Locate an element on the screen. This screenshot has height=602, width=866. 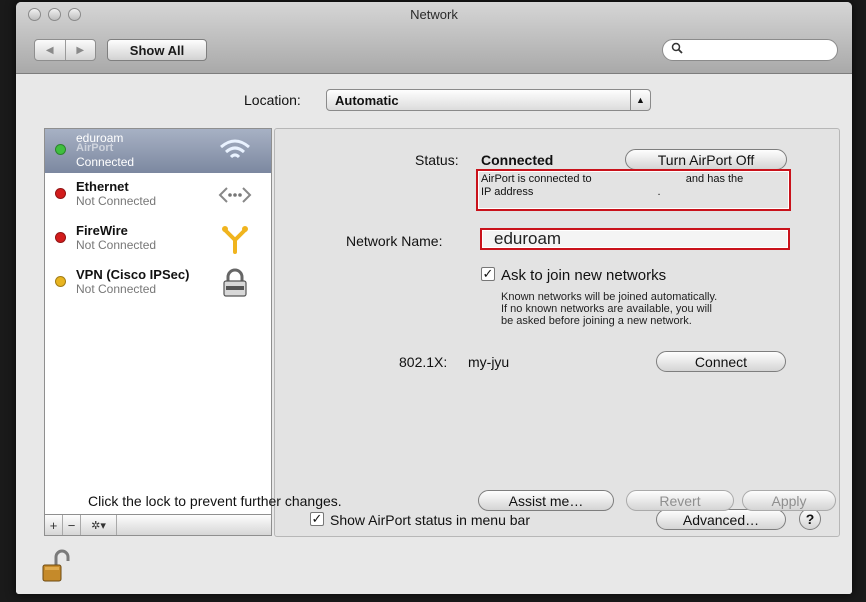
help-button: ? is located at coordinates (810, 519).